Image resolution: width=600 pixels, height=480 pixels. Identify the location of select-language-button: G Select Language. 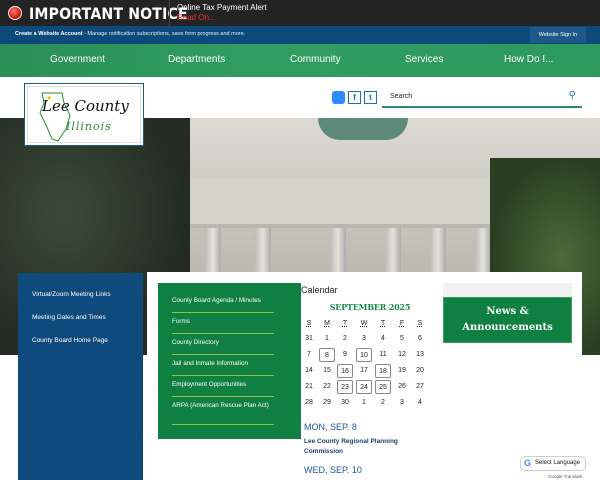
(553, 463).